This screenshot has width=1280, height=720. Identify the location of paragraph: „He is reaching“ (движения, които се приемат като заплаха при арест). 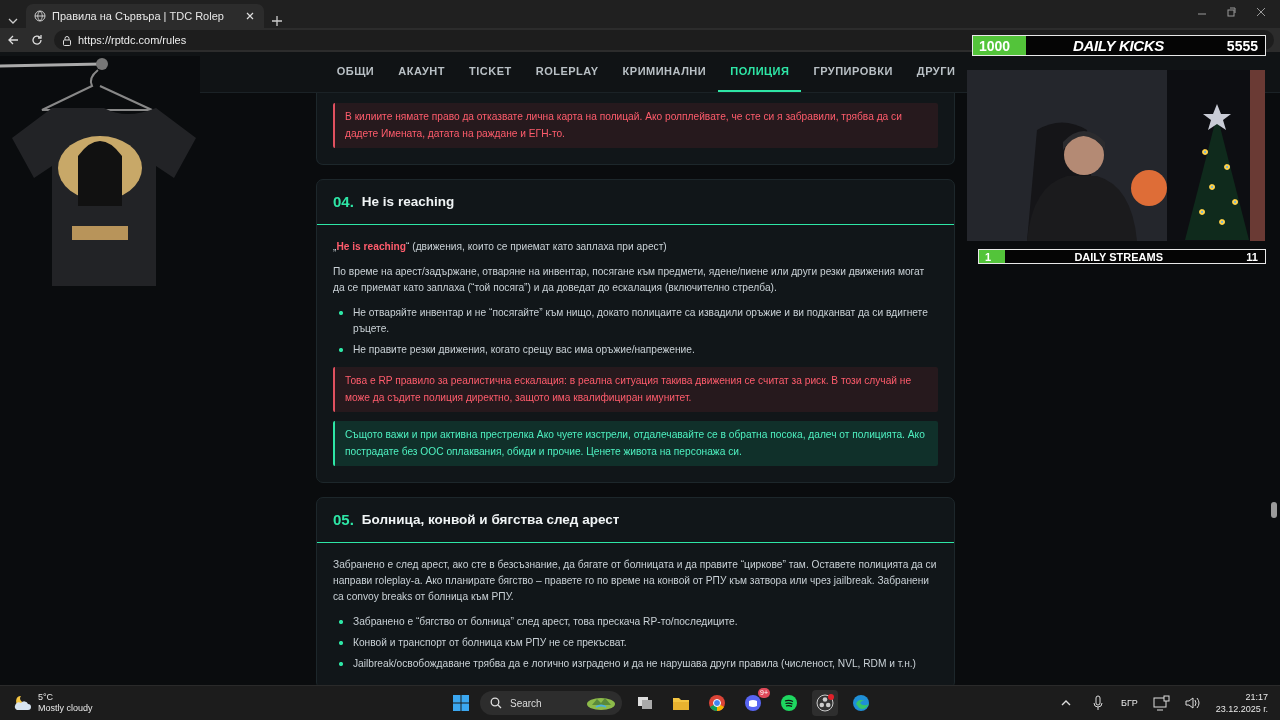
(500, 247).